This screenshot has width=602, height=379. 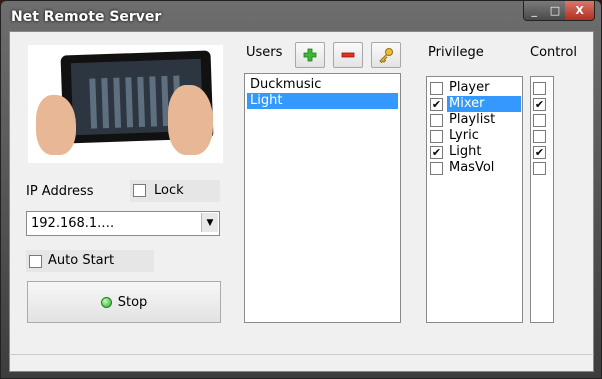 I want to click on minus-icon, so click(x=348, y=55).